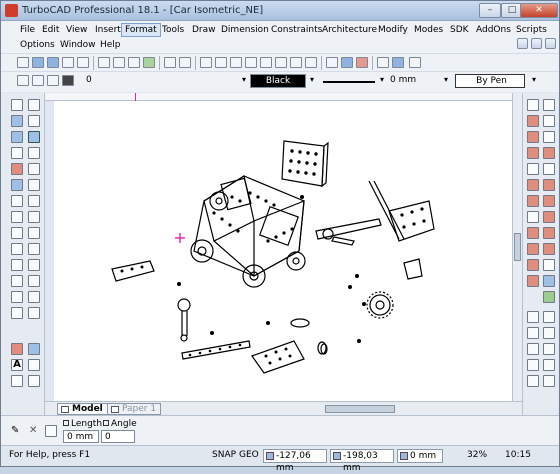 The height and width of the screenshot is (474, 560). Describe the element at coordinates (281, 62) in the screenshot. I see `view-icon` at that location.